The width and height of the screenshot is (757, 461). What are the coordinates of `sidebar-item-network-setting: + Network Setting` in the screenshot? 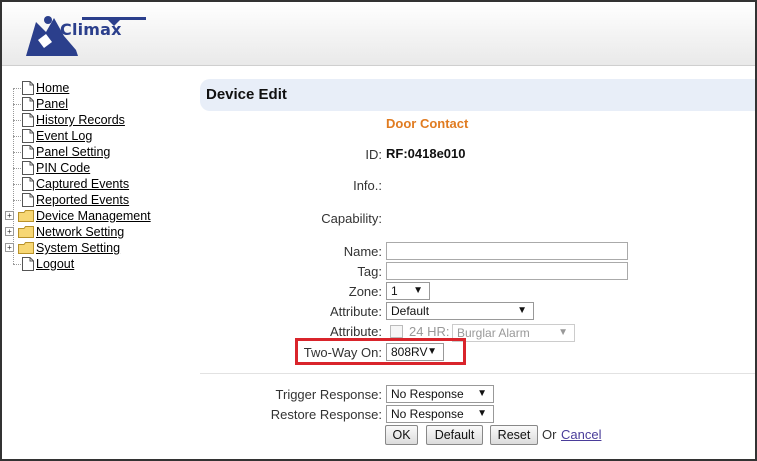 It's located at (99, 232).